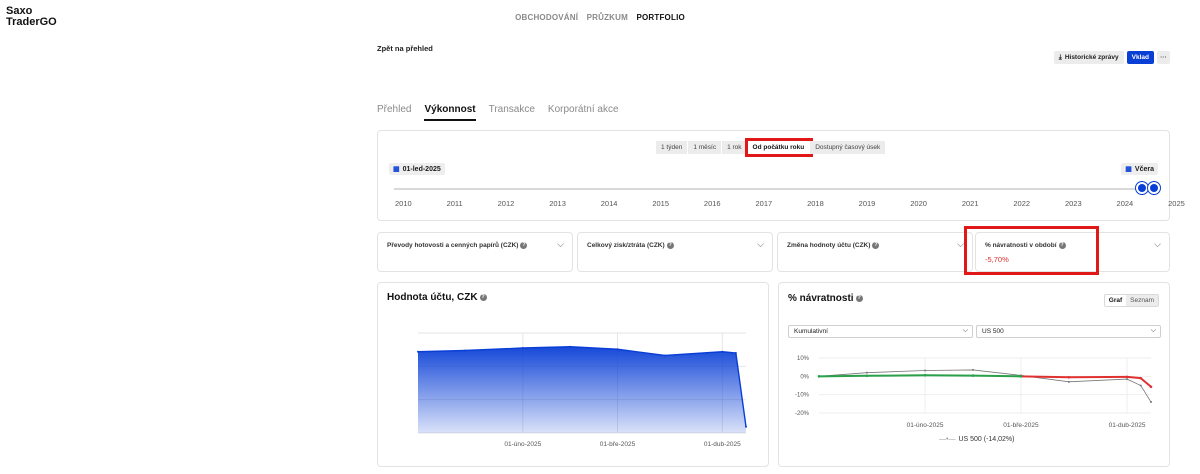 The width and height of the screenshot is (1200, 474). I want to click on period-ytd: Od počátku roku, so click(779, 147).